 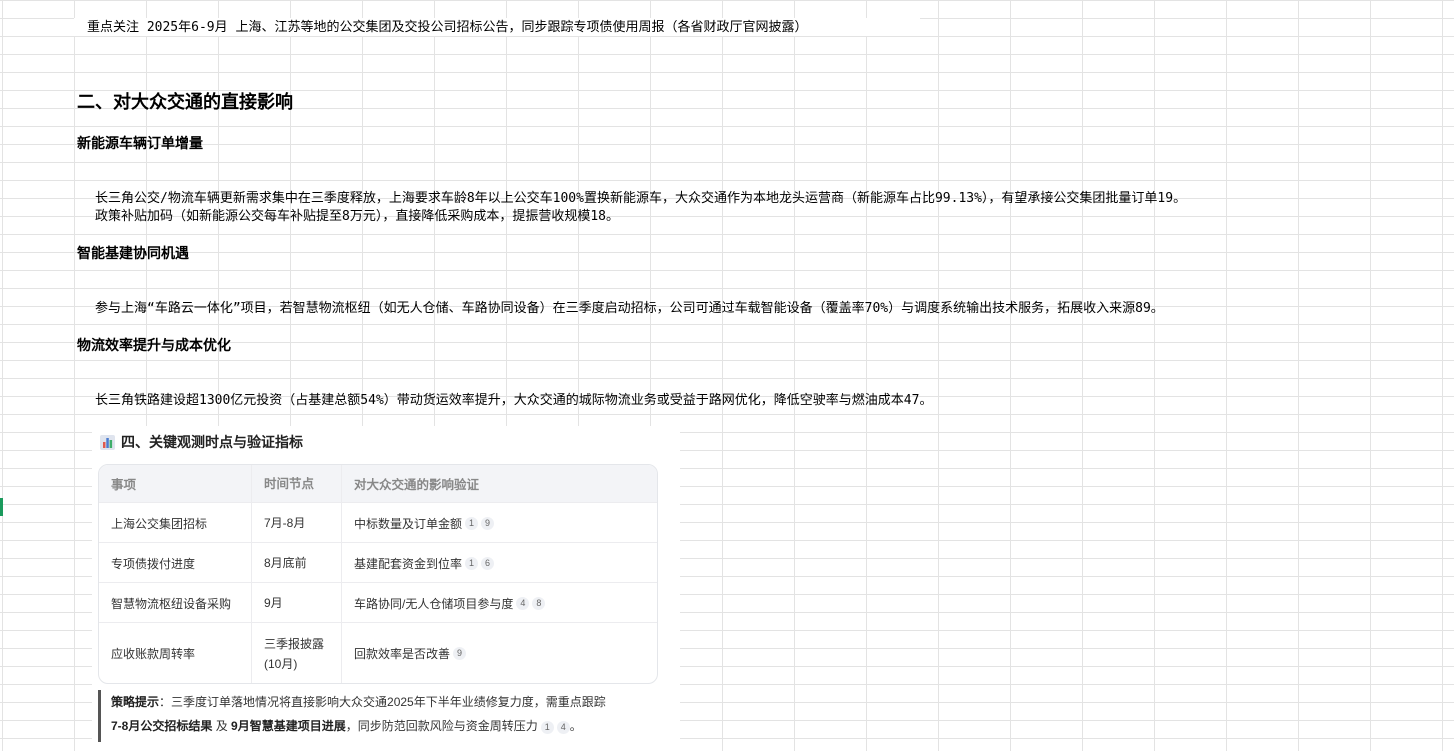 What do you see at coordinates (175, 603) in the screenshot?
I see `row-item: 智慧物流枢纽设备采购` at bounding box center [175, 603].